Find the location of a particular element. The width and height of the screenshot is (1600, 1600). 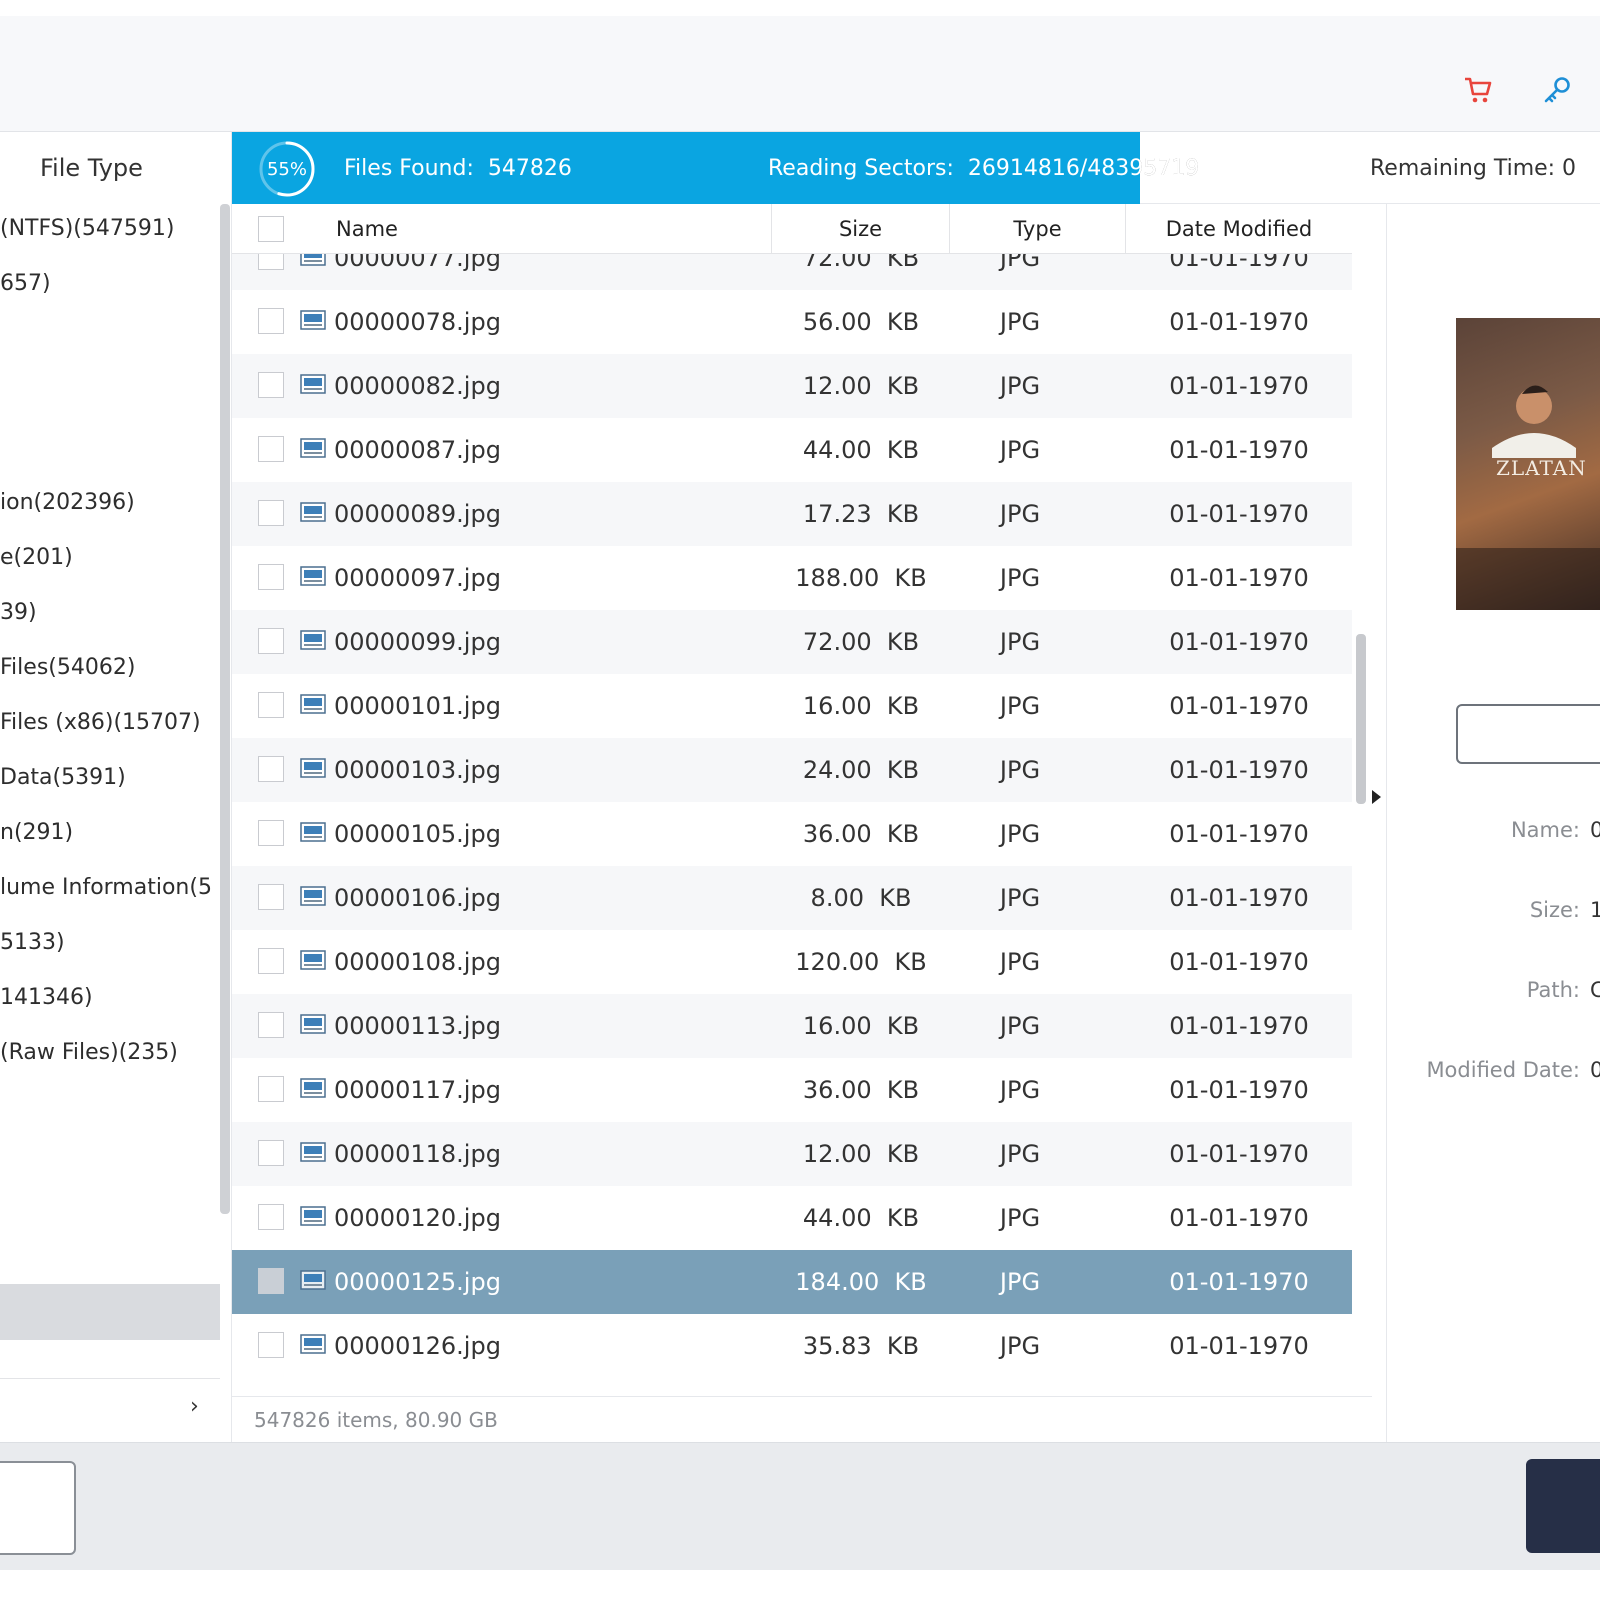

prop-size-value: 1 is located at coordinates (1595, 910).